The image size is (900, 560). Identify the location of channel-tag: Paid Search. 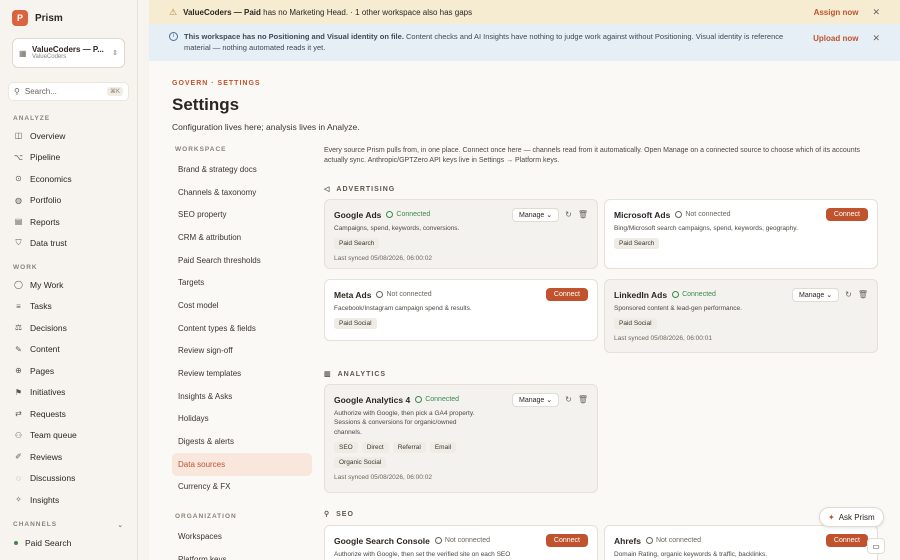
(357, 244).